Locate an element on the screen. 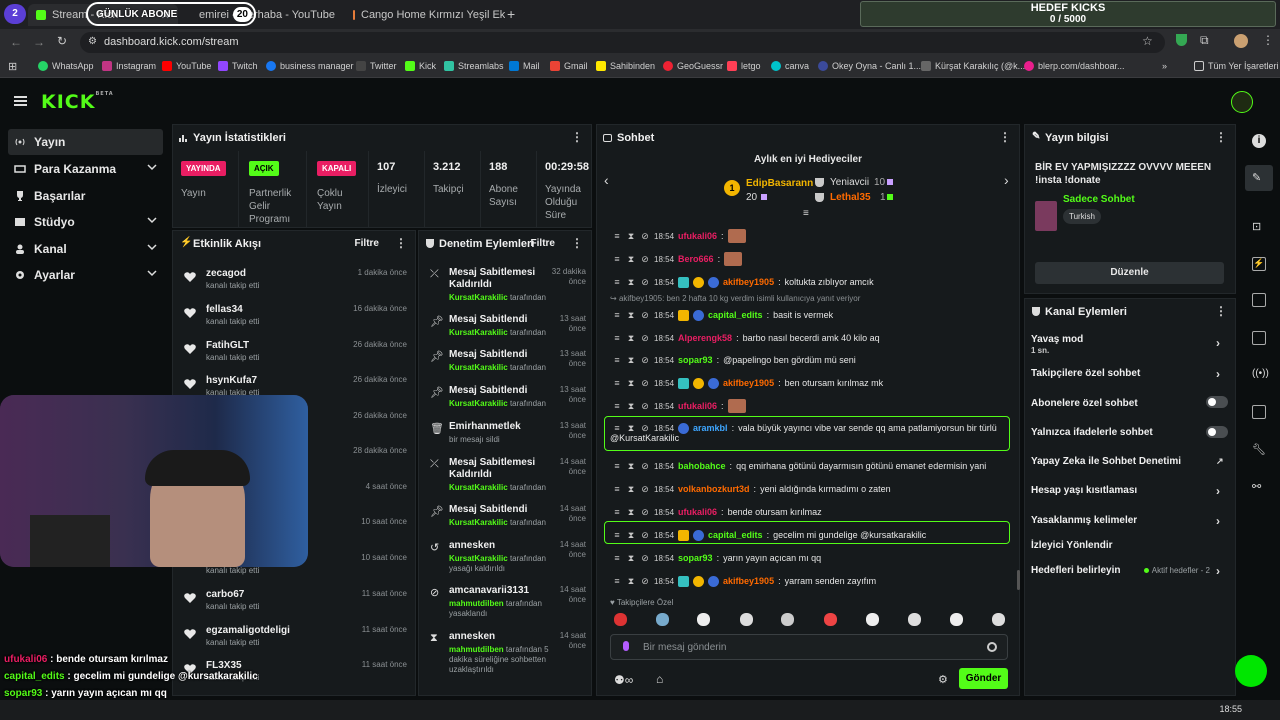 The image size is (1280, 720). chat-message: ≡ ⧗ ⊘ 18:54 ufukali06: is located at coordinates (812, 236).